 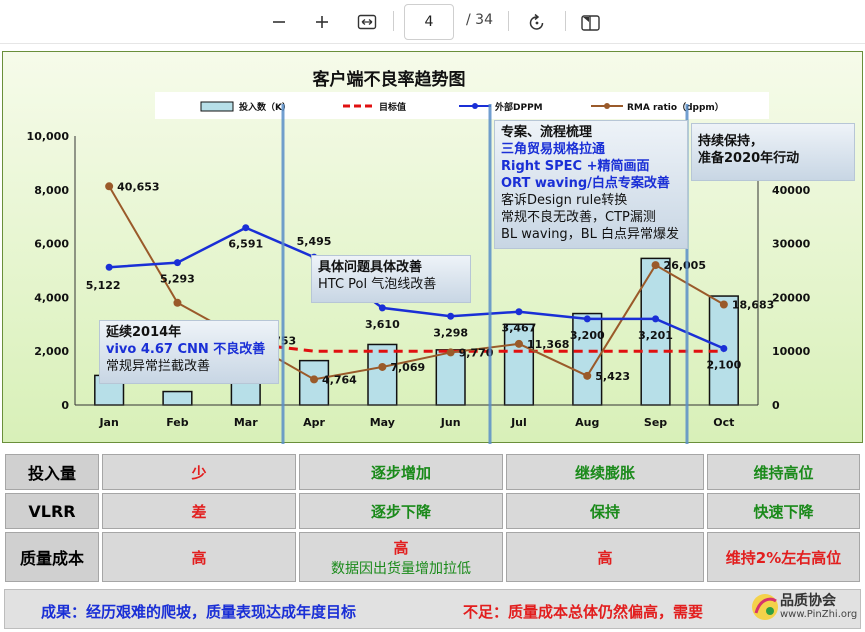 I want to click on right-tick-label: 20000, so click(x=791, y=297).